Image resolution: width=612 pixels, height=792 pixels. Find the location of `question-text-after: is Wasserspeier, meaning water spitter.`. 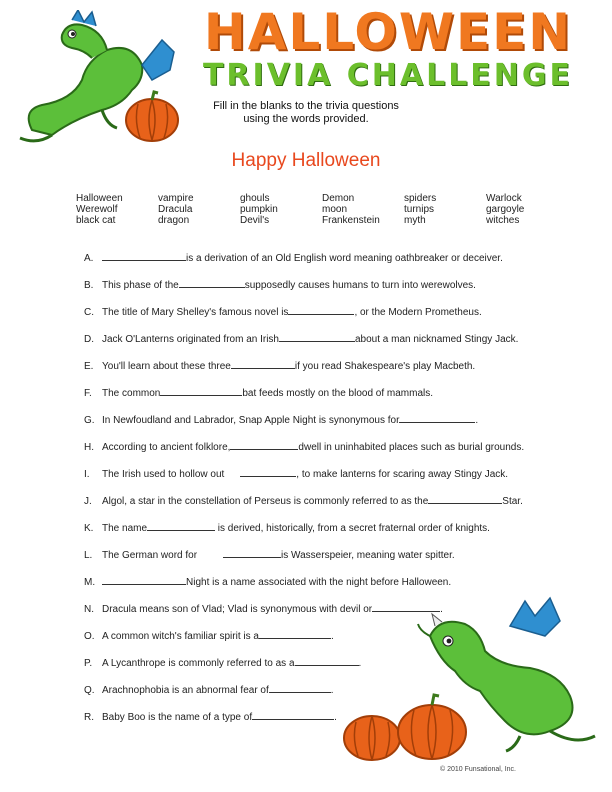

question-text-after: is Wasserspeier, meaning water spitter. is located at coordinates (368, 555).